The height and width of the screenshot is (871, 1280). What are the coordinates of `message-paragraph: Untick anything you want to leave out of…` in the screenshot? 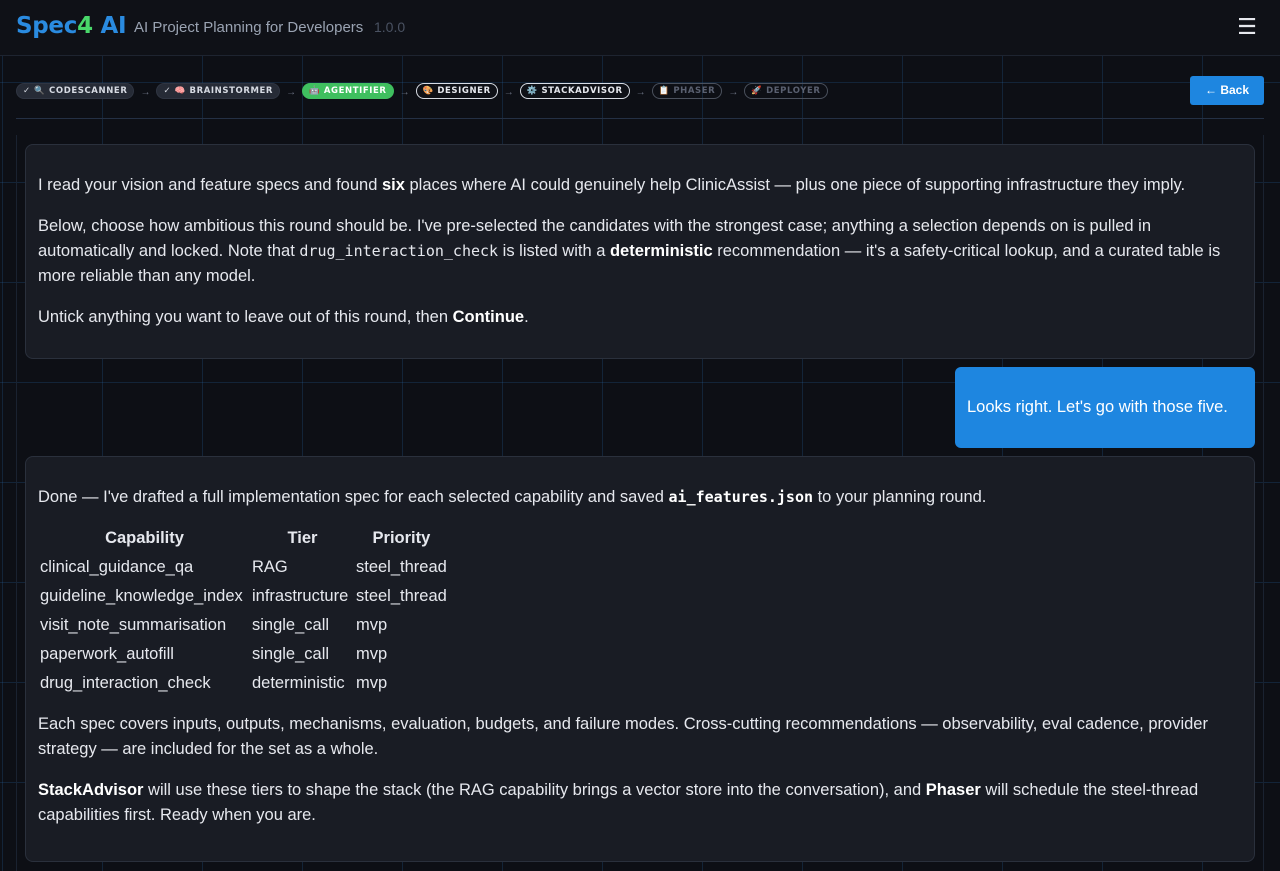 It's located at (283, 317).